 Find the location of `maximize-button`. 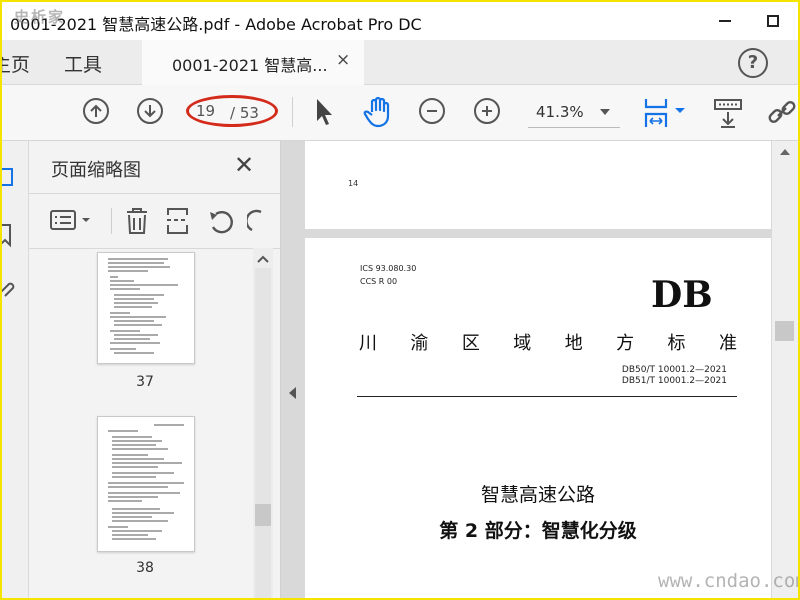

maximize-button is located at coordinates (773, 21).